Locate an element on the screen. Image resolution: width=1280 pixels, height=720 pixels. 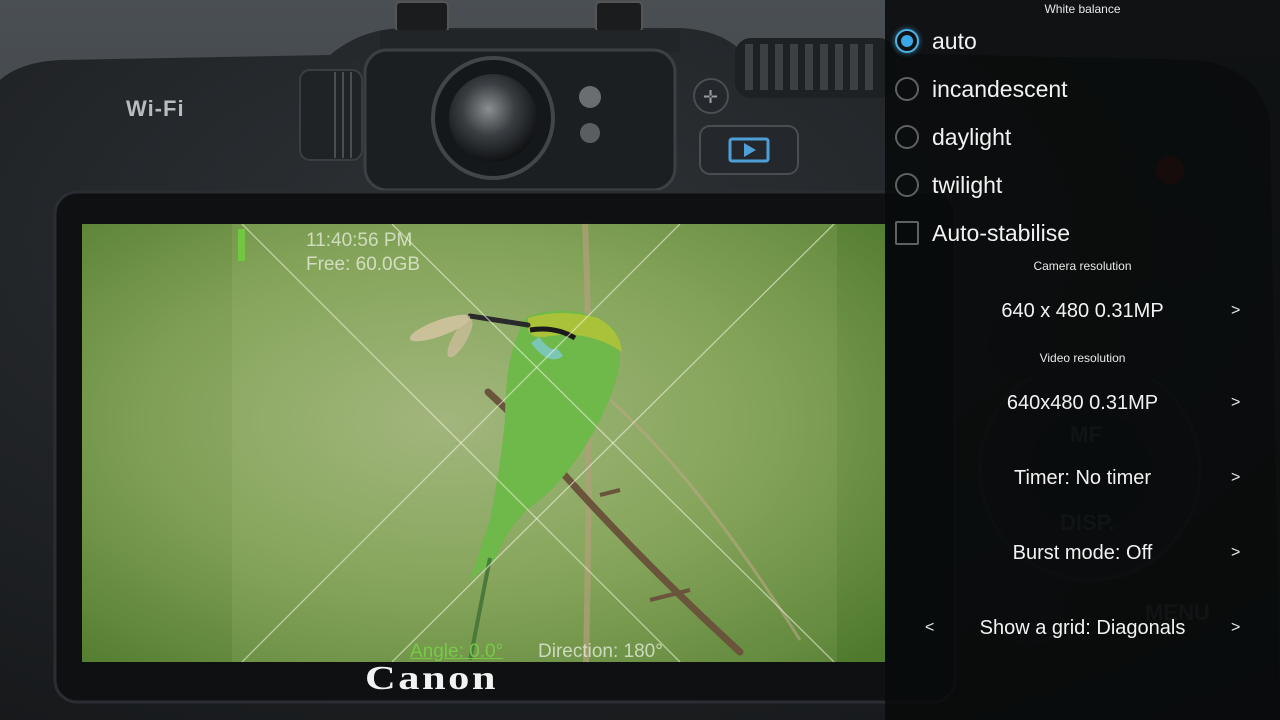
checkbox-unchecked-icon is located at coordinates (907, 233).